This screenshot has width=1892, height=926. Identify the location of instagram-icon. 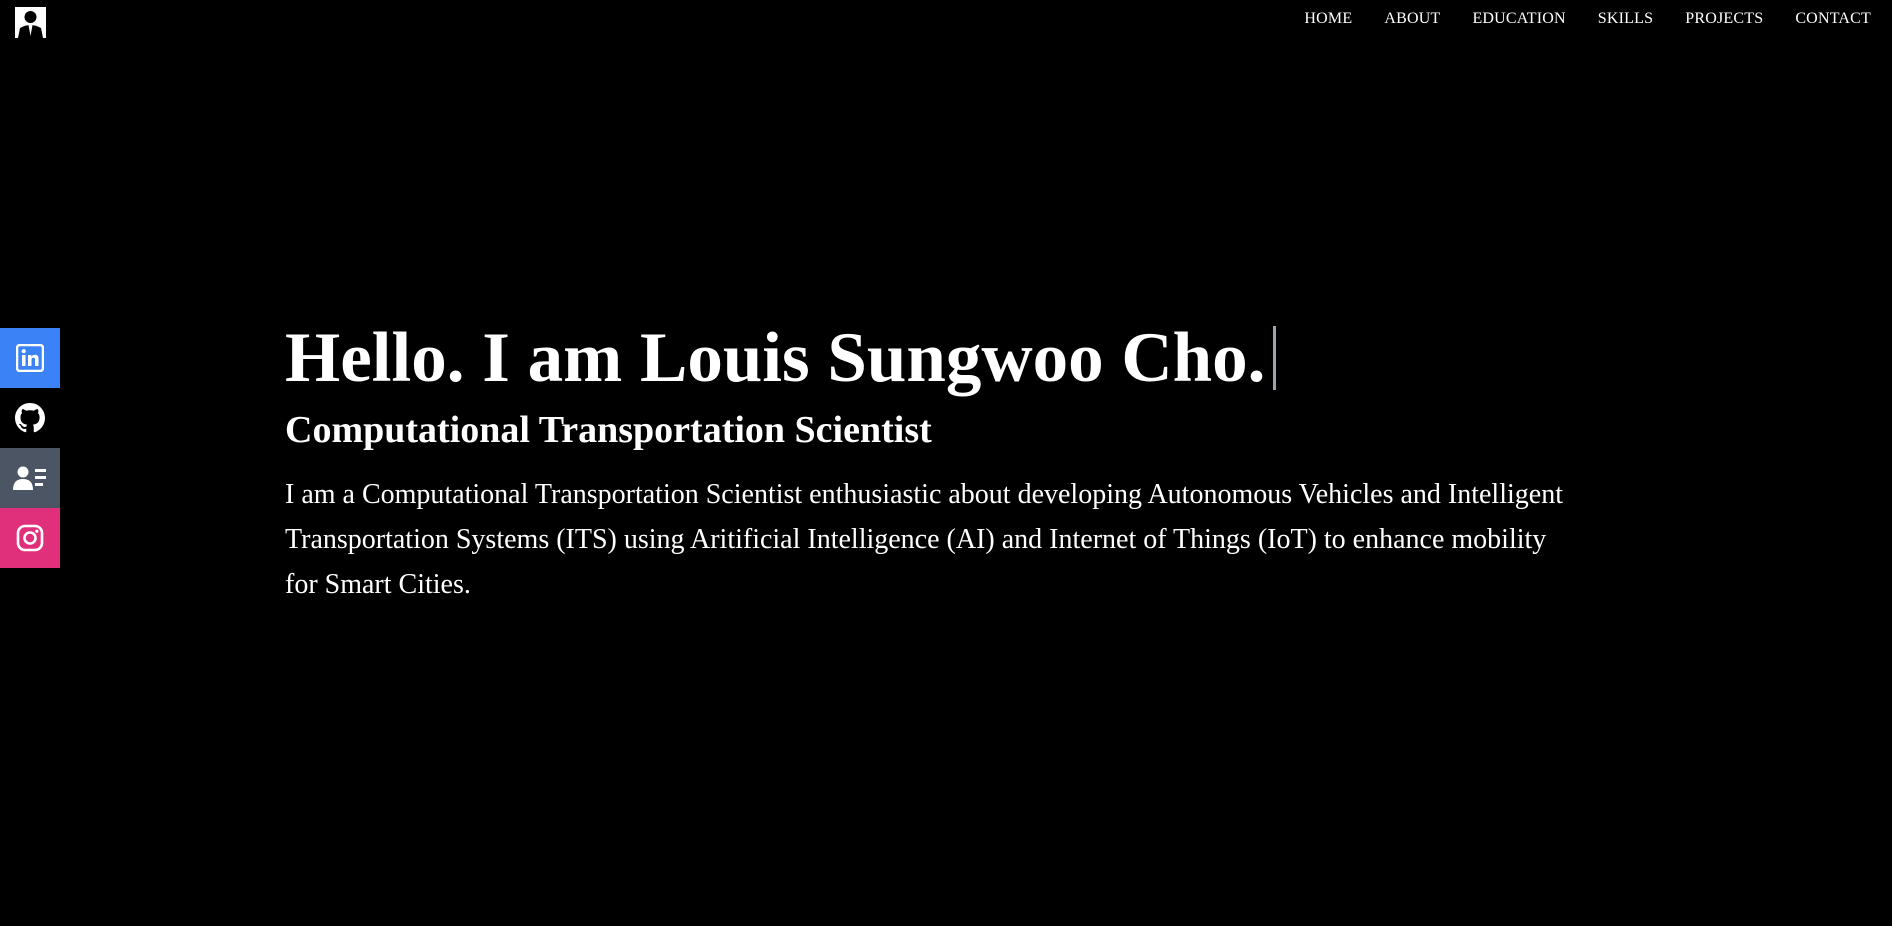
(30, 538).